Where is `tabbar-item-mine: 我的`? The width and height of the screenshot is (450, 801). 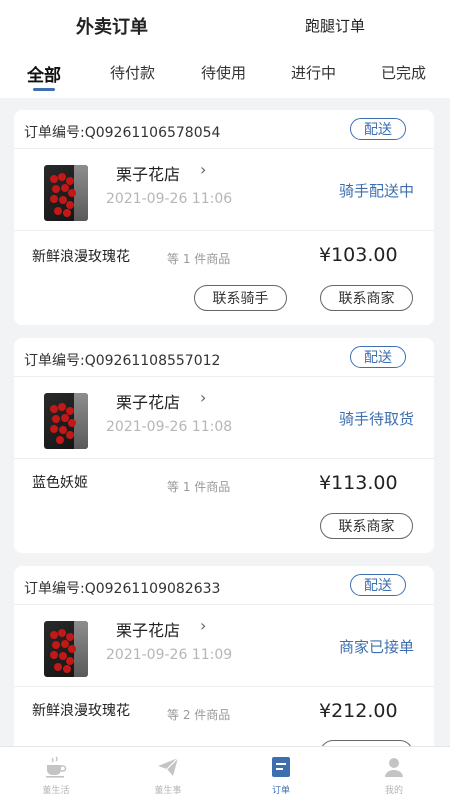
tabbar-item-mine: 我的 is located at coordinates (394, 774).